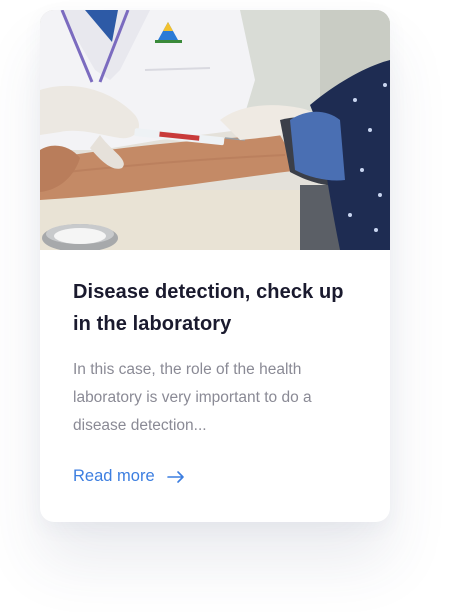 Image resolution: width=450 pixels, height=612 pixels. Describe the element at coordinates (175, 476) in the screenshot. I see `arrow-right-icon` at that location.